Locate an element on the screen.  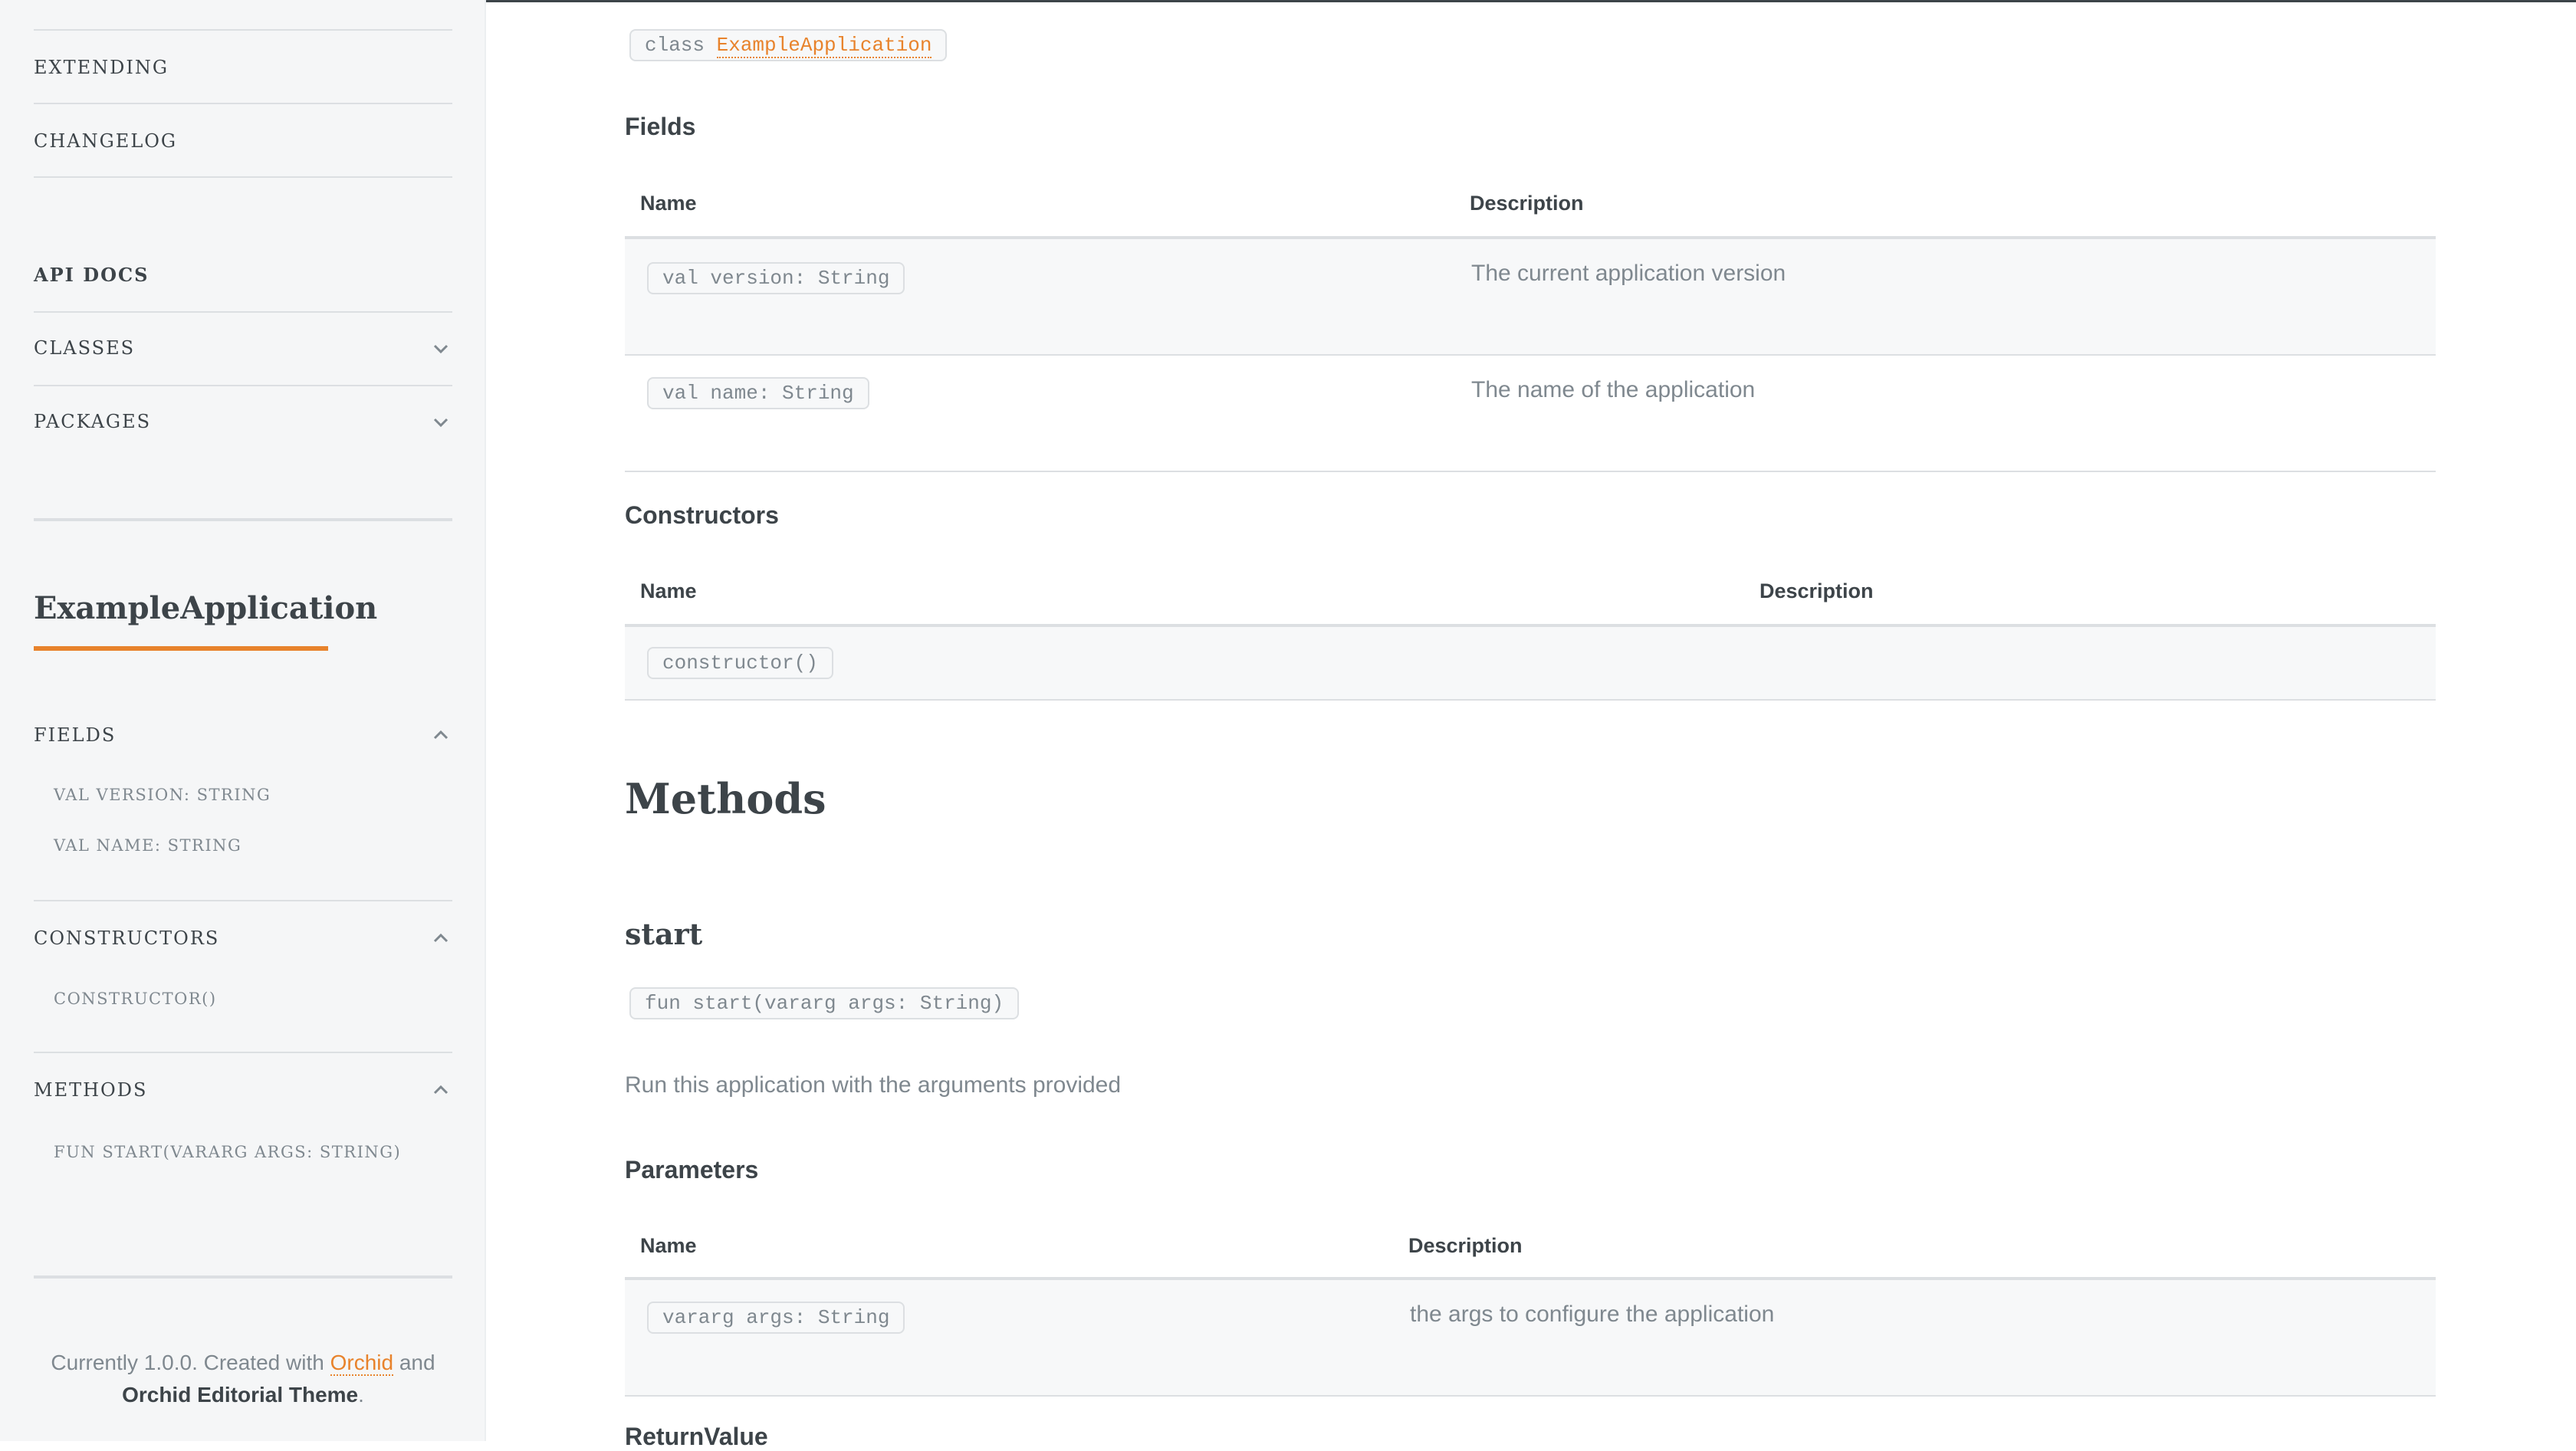
return-value-heading: ReturnValue is located at coordinates (697, 1436).